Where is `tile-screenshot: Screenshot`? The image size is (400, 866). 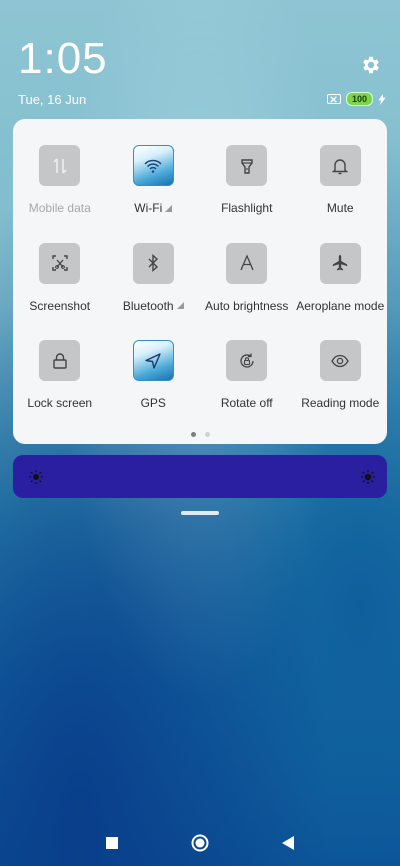 tile-screenshot: Screenshot is located at coordinates (60, 291).